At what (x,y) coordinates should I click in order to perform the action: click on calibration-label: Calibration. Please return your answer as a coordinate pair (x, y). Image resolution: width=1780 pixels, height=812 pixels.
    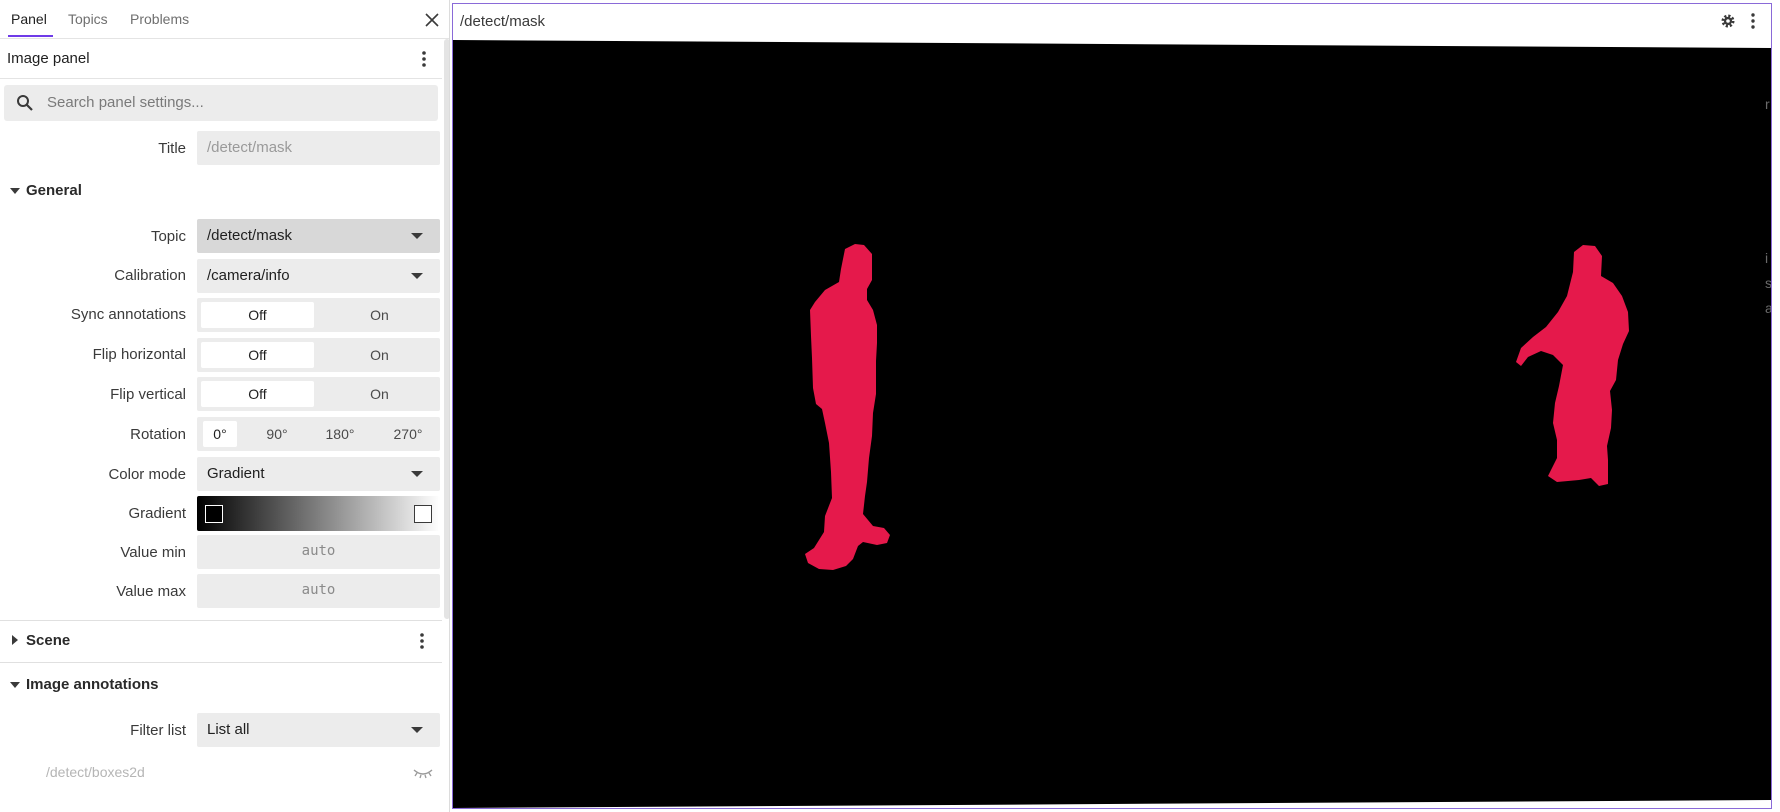
    Looking at the image, I should click on (150, 275).